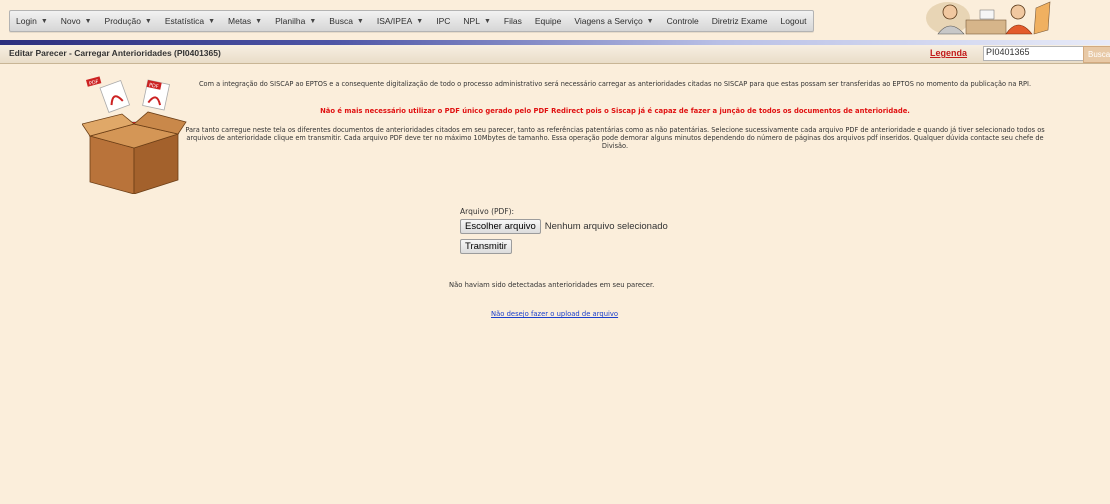  I want to click on menu-item-produ-o: Produção ▼, so click(129, 21).